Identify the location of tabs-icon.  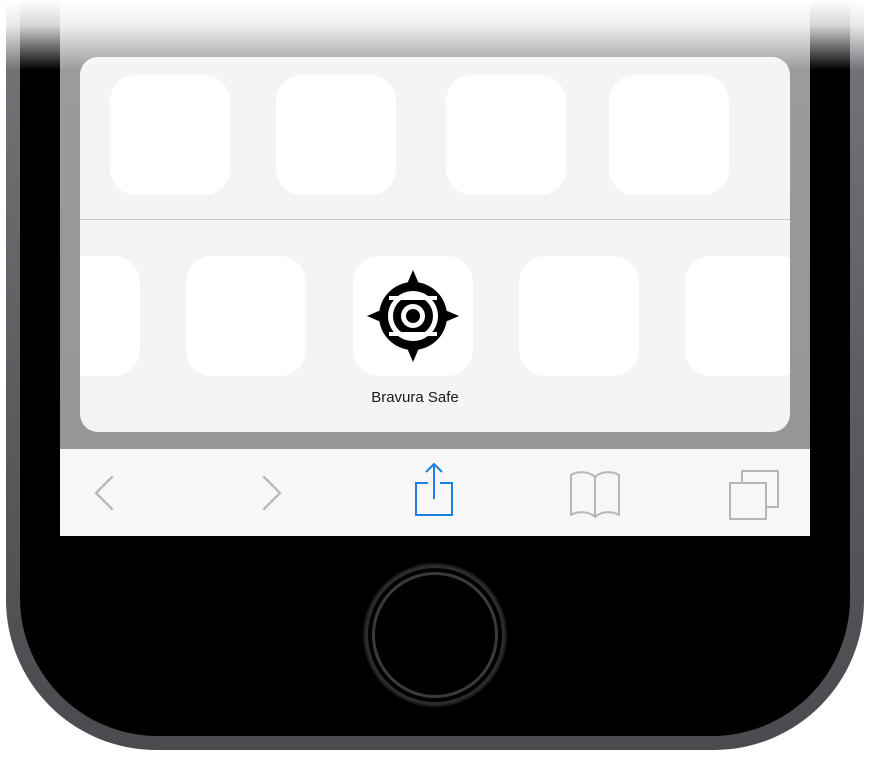
(754, 495).